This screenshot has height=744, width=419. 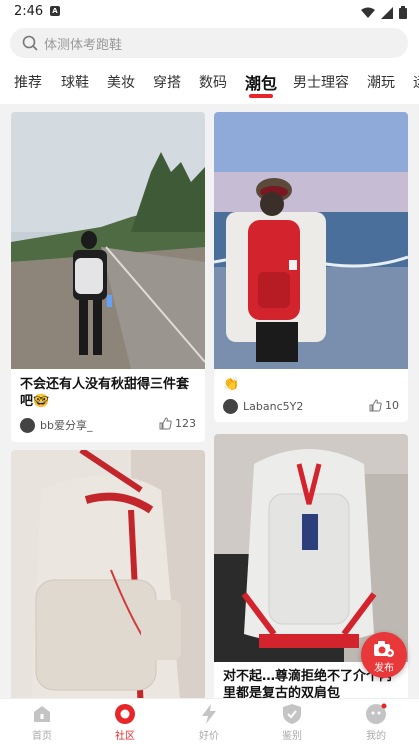 What do you see at coordinates (231, 384) in the screenshot?
I see `post-title: 👏` at bounding box center [231, 384].